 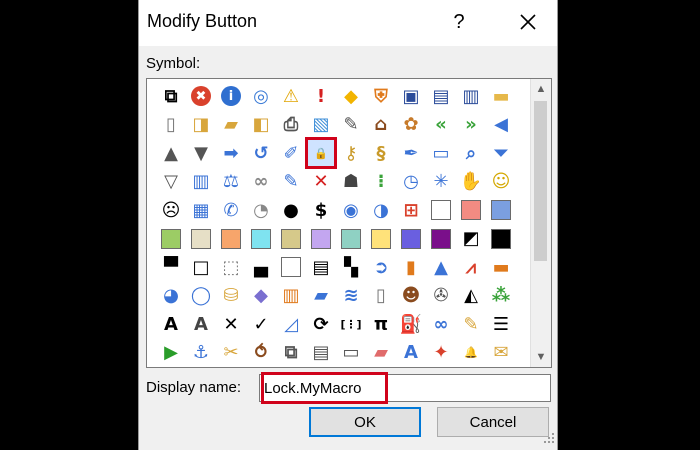 I want to click on sad-face-icon: ☹, so click(x=171, y=210).